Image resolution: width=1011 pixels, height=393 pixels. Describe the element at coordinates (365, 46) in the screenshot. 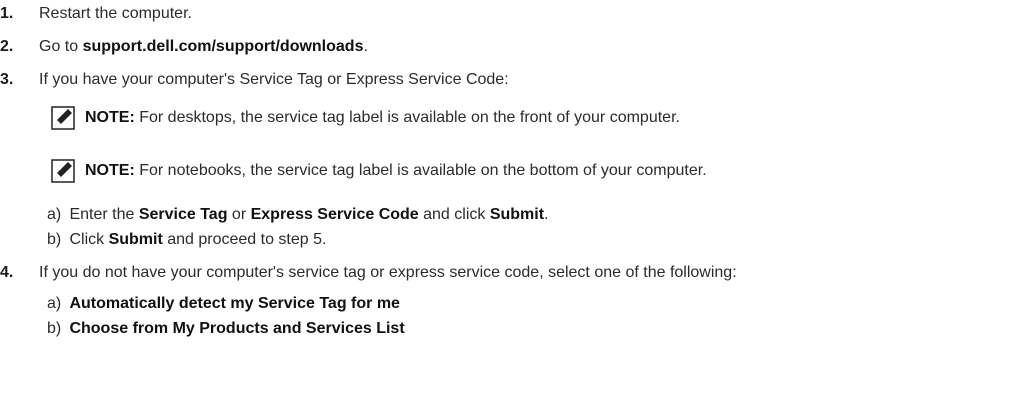

I see `step-text-suffix: .` at that location.